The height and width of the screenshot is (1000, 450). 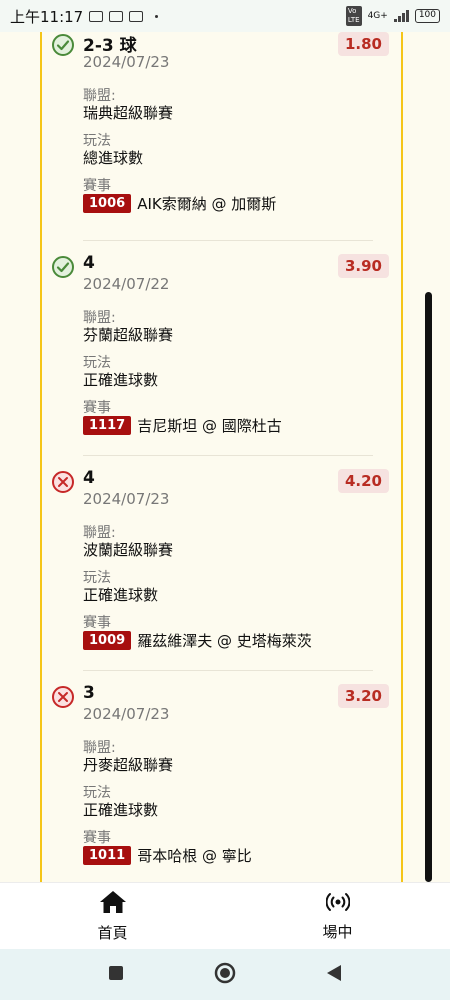 What do you see at coordinates (136, 16) in the screenshot?
I see `app-icon` at bounding box center [136, 16].